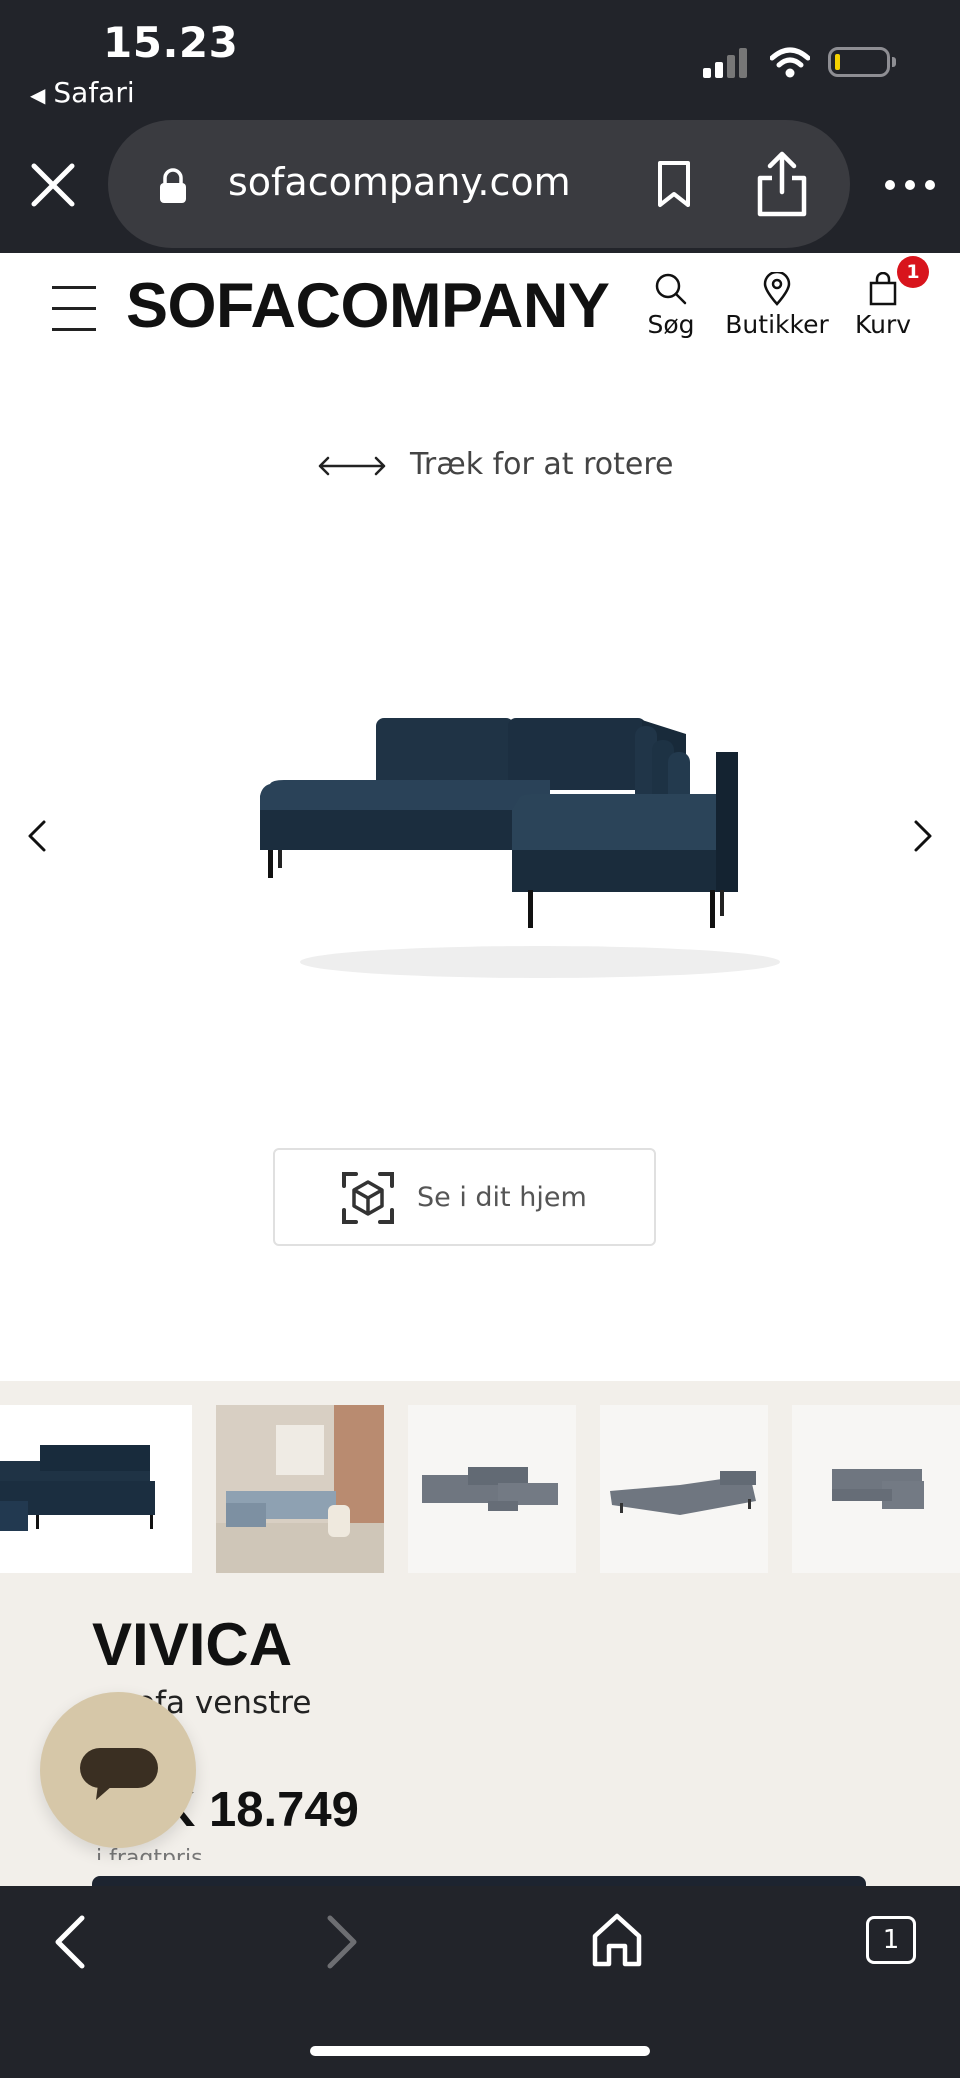 This screenshot has height=2078, width=960. Describe the element at coordinates (38, 95) in the screenshot. I see `back-triangle-icon: ◀` at that location.